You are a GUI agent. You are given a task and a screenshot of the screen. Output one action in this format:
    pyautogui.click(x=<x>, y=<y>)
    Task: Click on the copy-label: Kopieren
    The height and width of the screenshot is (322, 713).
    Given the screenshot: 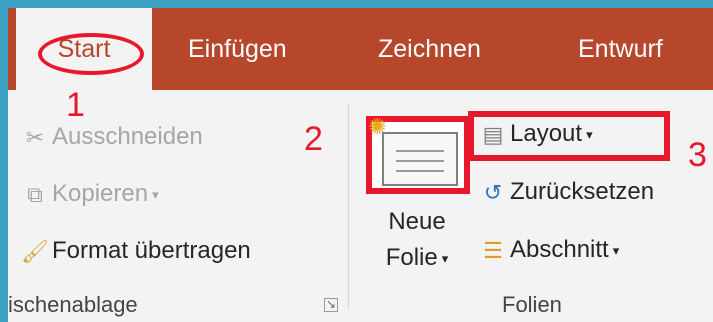 What is the action you would take?
    pyautogui.click(x=100, y=193)
    